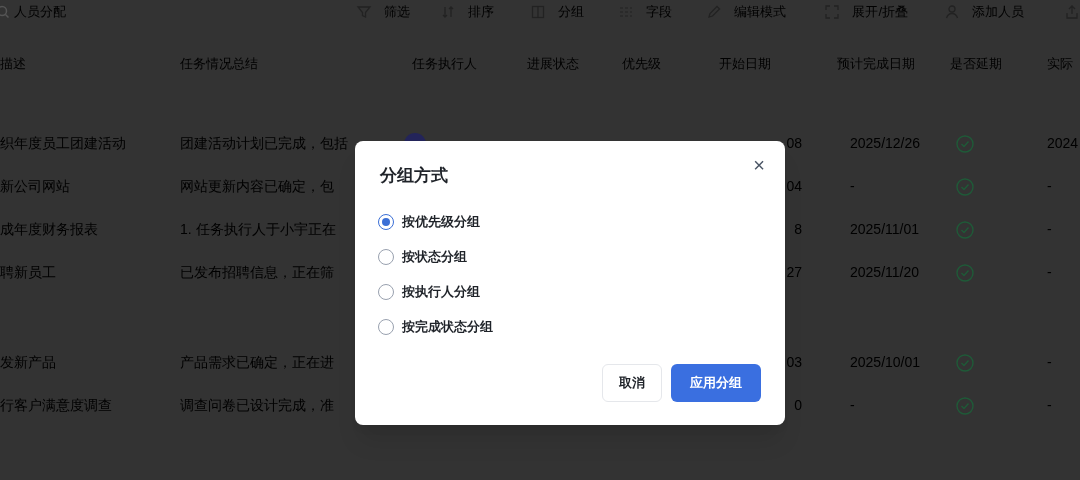  Describe the element at coordinates (435, 327) in the screenshot. I see `radio-option: 按完成状态分组` at that location.